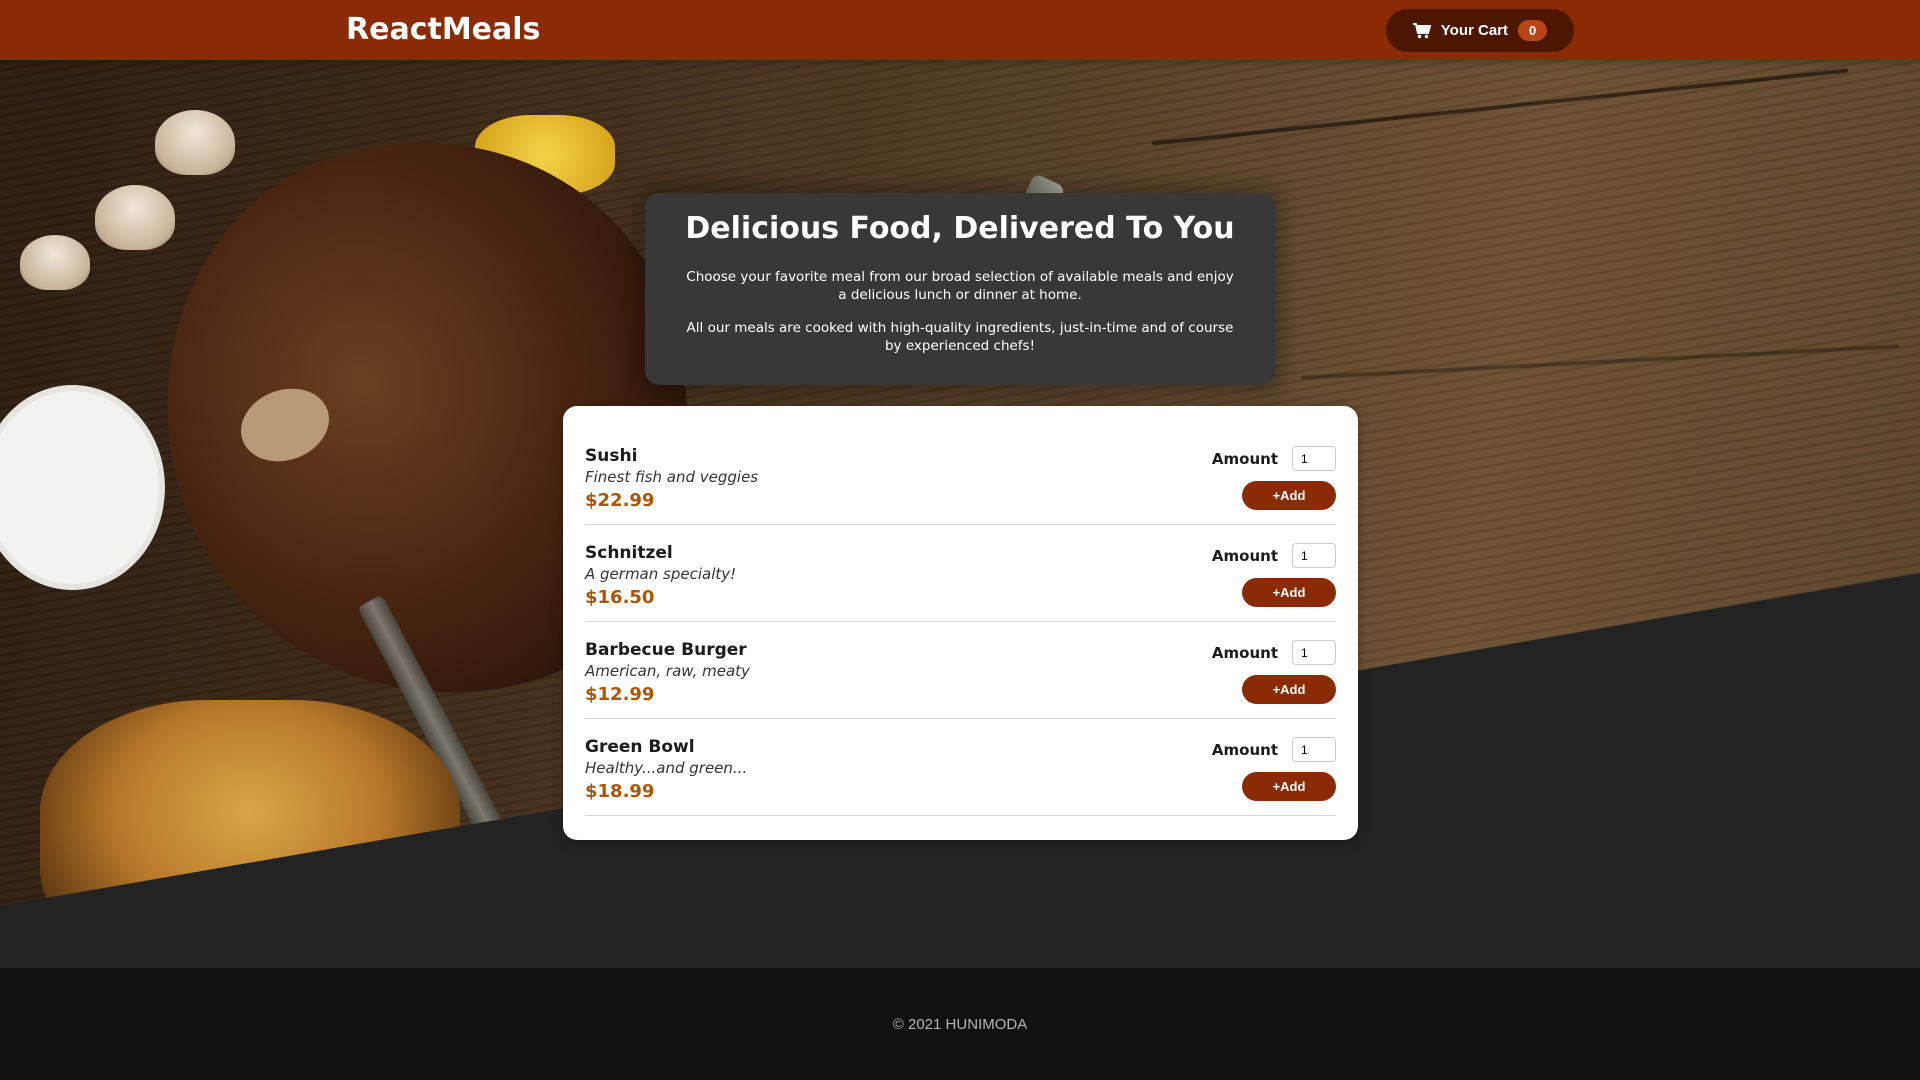 This screenshot has height=1080, width=1920. Describe the element at coordinates (620, 500) in the screenshot. I see `meal-price: $22.99` at that location.